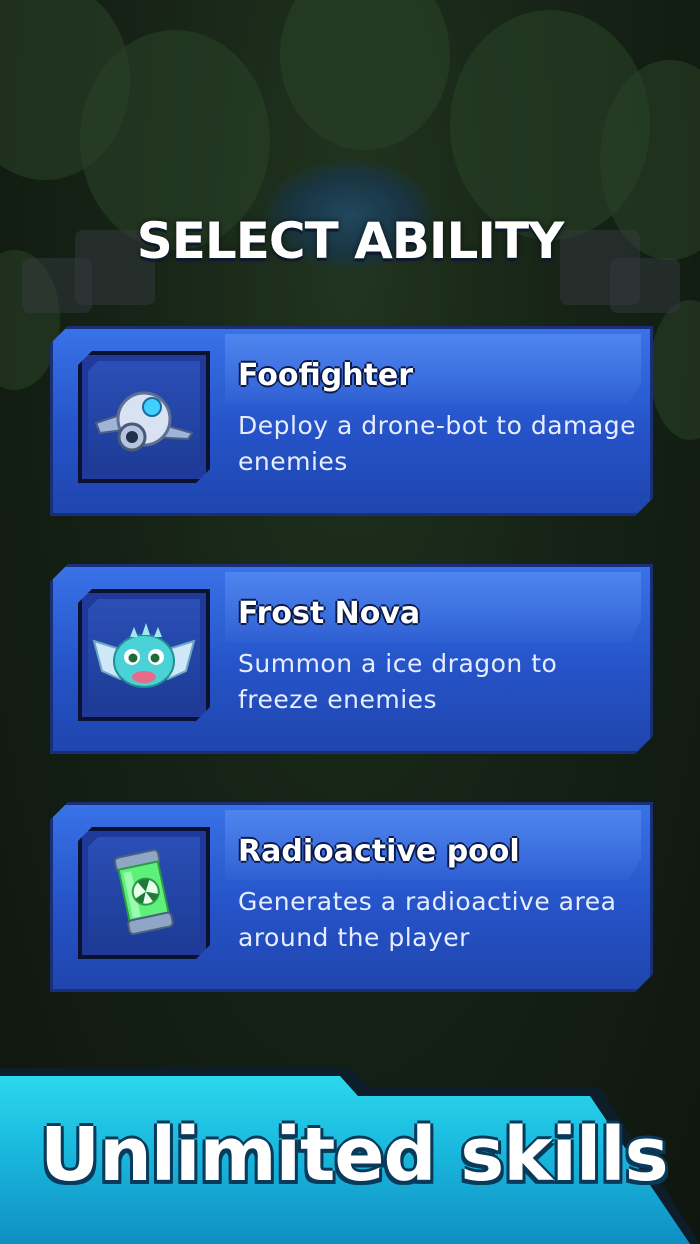 Image resolution: width=700 pixels, height=1244 pixels. I want to click on drone-icon, so click(144, 417).